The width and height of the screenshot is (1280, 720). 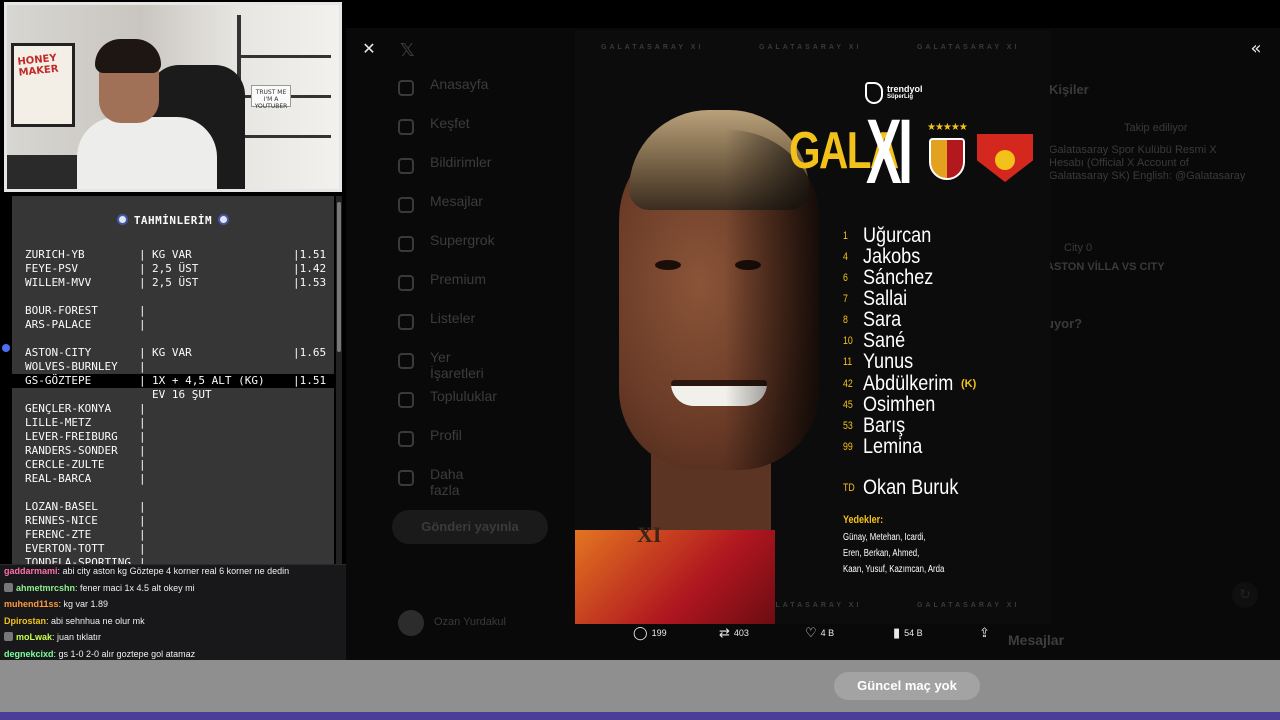 What do you see at coordinates (969, 384) in the screenshot?
I see `captain-badge: (K)` at bounding box center [969, 384].